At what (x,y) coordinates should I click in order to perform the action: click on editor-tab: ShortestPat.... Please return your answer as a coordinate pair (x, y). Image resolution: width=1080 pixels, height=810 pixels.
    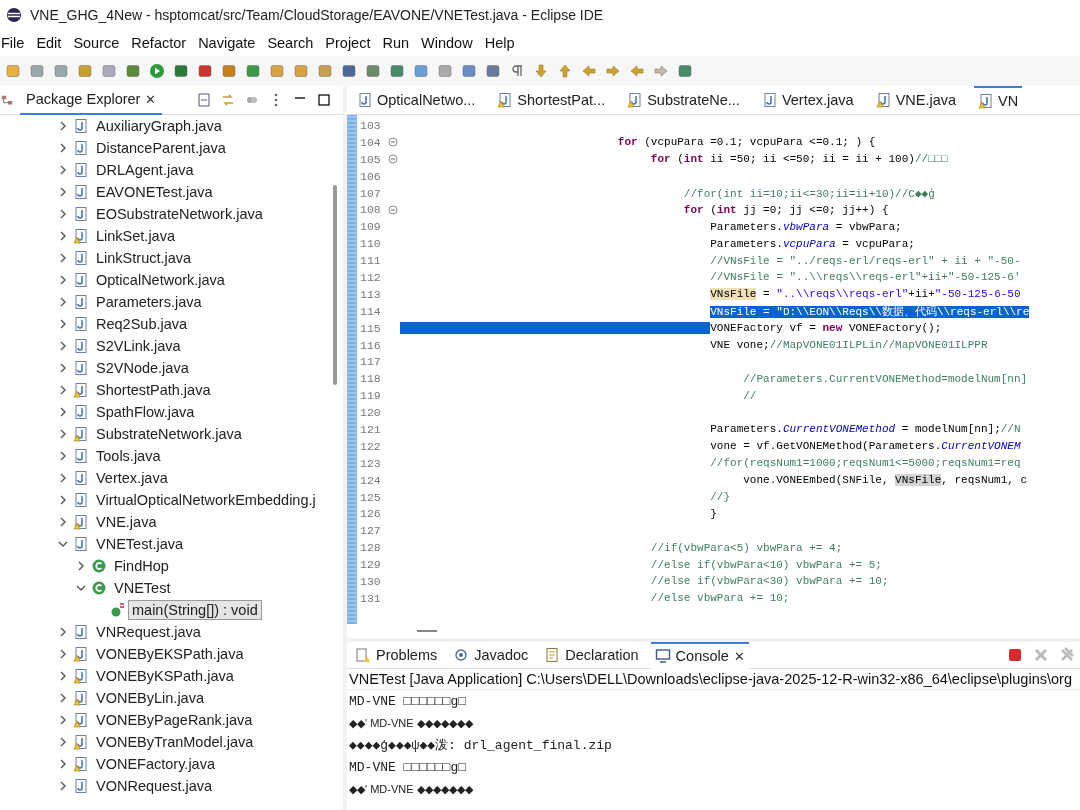
    Looking at the image, I should click on (551, 100).